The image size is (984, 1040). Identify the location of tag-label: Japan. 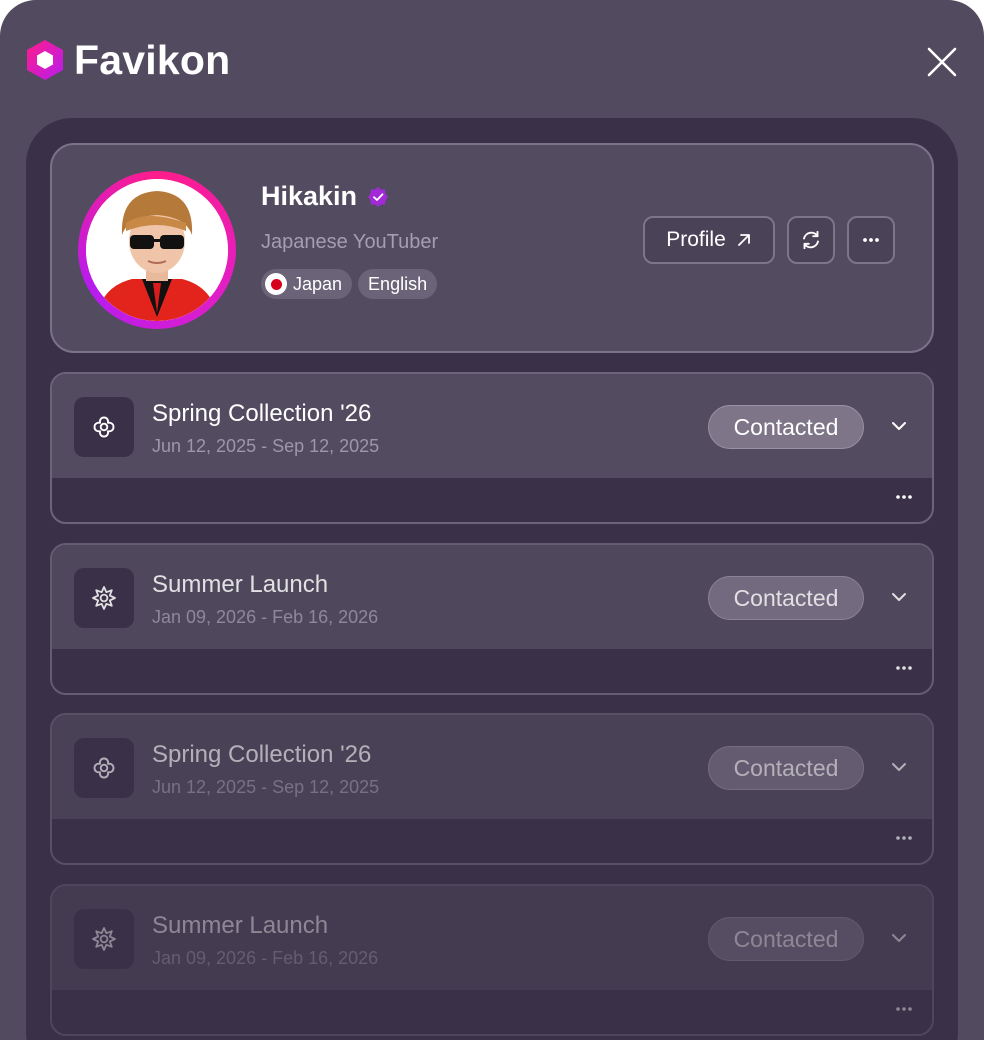
(318, 283).